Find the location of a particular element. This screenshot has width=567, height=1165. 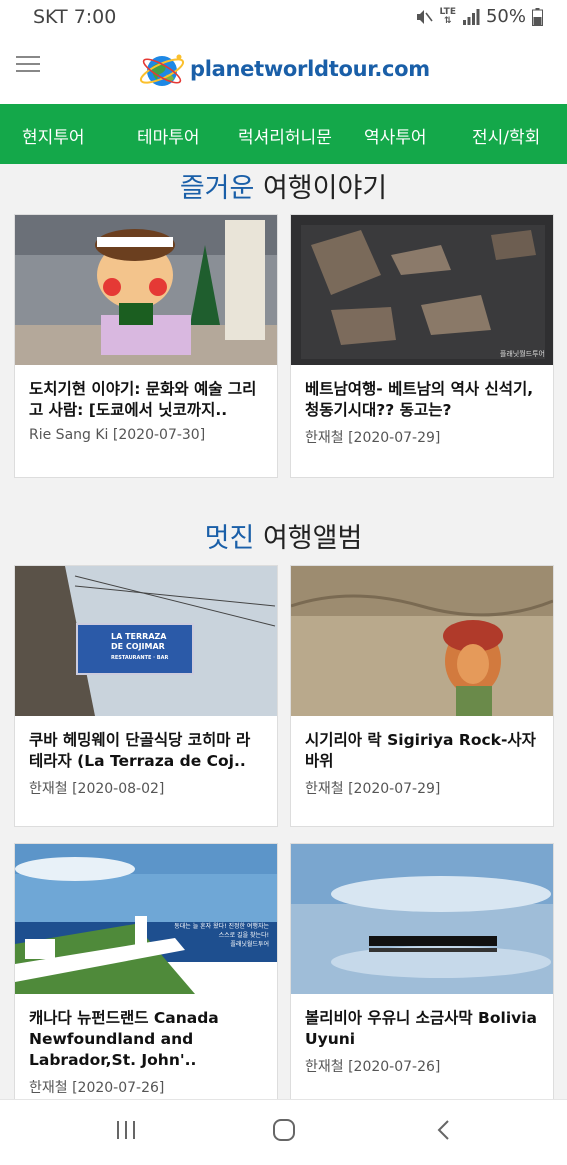

mute-icon is located at coordinates (425, 16).